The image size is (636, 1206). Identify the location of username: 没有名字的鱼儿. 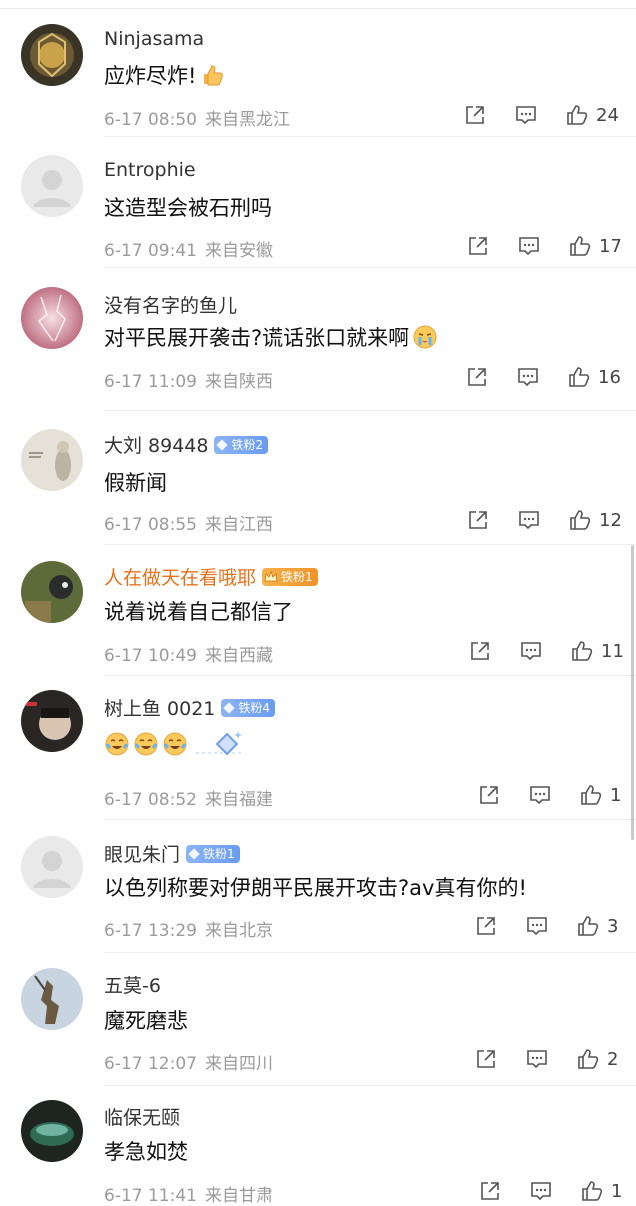
(170, 304).